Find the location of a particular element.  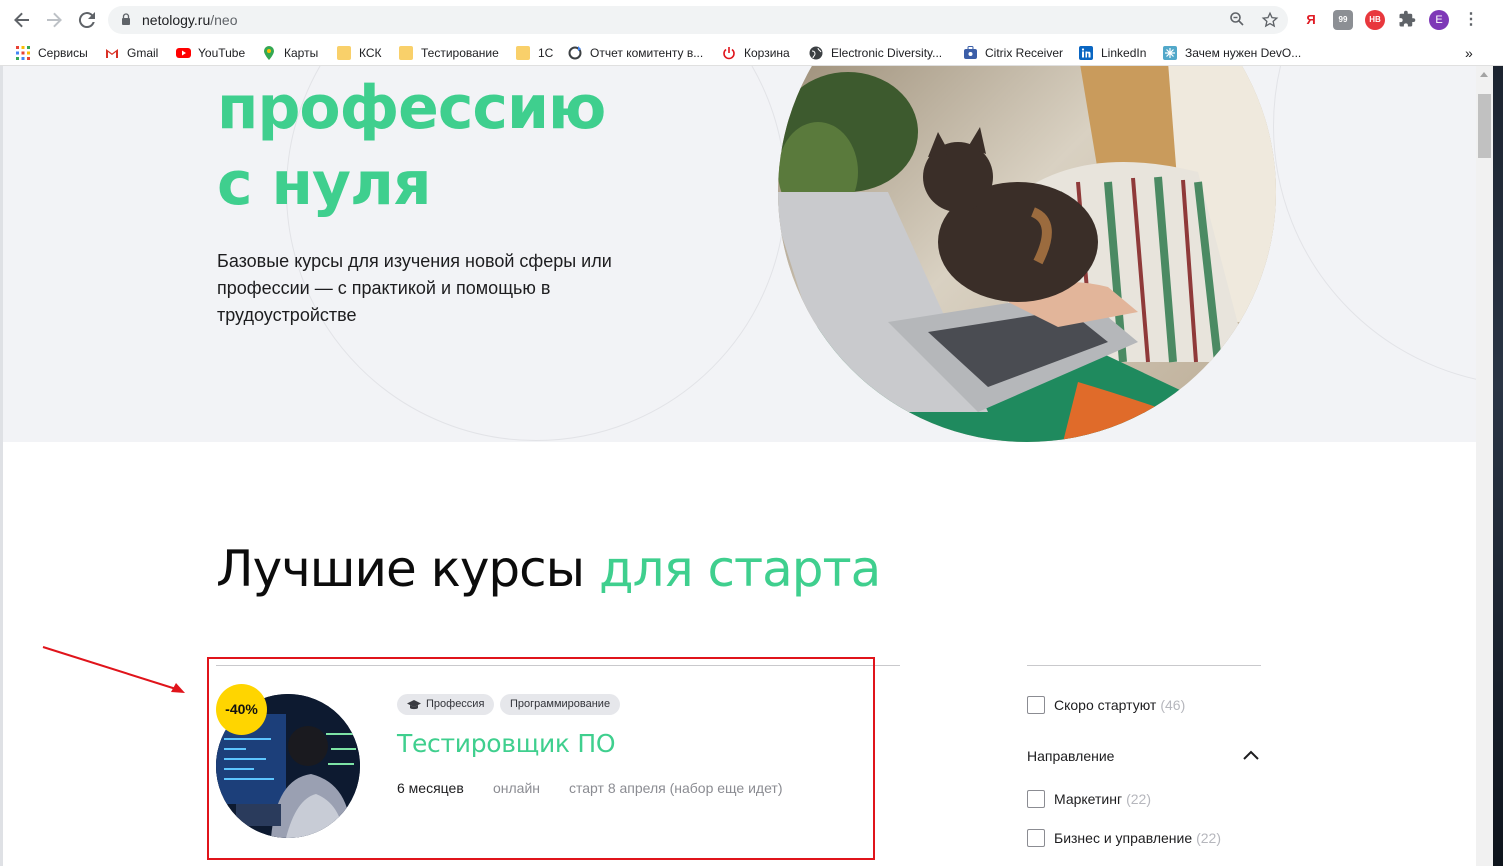

section-title-main: Лучшие курсы is located at coordinates (400, 569).